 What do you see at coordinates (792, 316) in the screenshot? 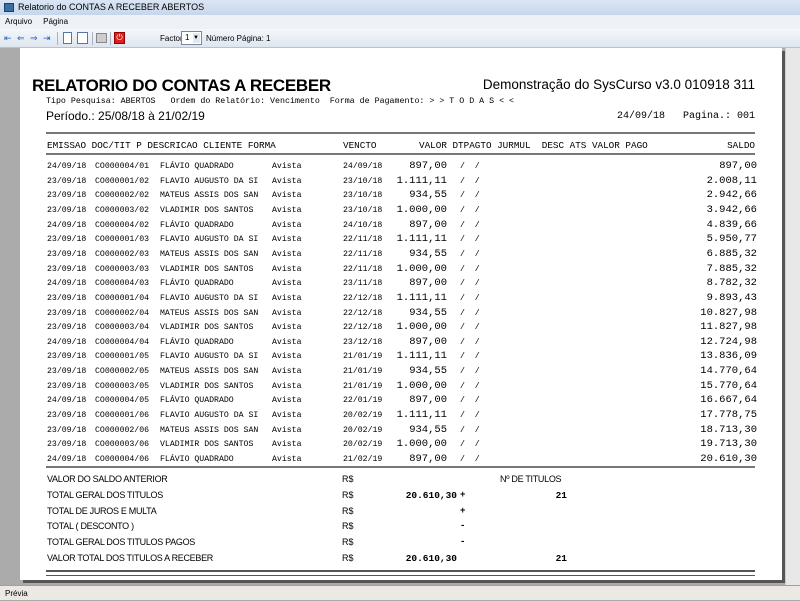
I see `vertical-scrollbar` at bounding box center [792, 316].